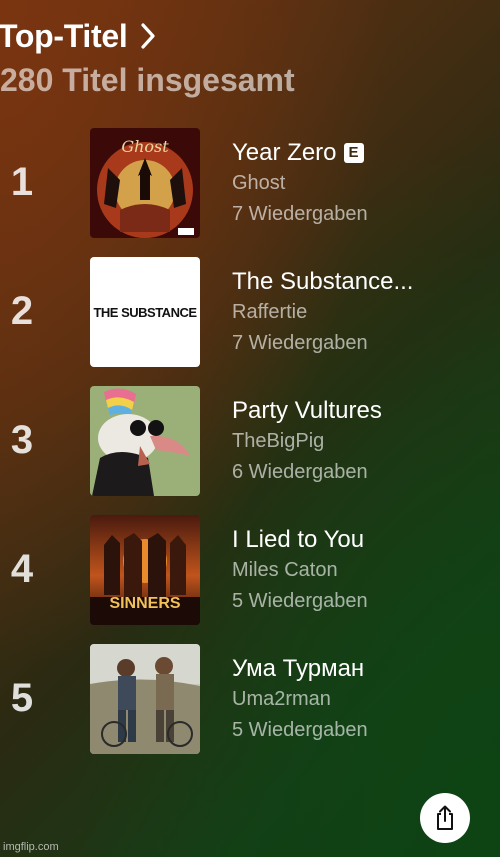 The image size is (500, 857). I want to click on album-art-the-substance: THE SUBSTANCE, so click(145, 312).